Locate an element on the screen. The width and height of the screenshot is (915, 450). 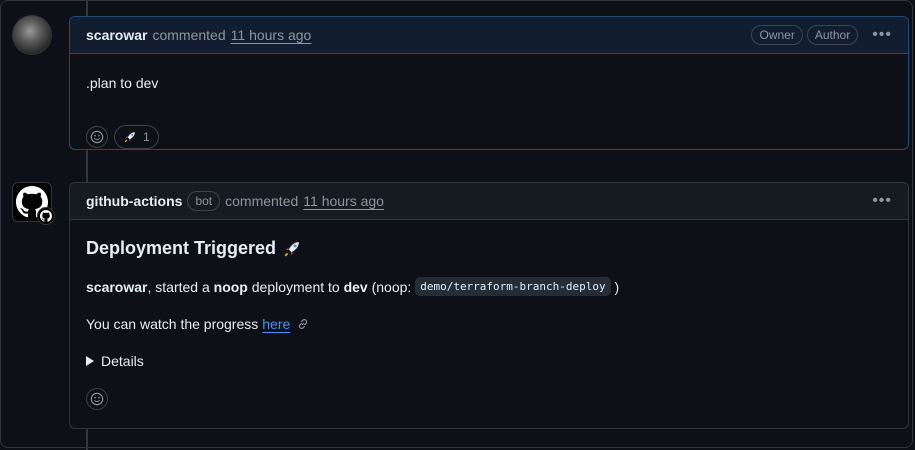
author-link: github-actions is located at coordinates (134, 201).